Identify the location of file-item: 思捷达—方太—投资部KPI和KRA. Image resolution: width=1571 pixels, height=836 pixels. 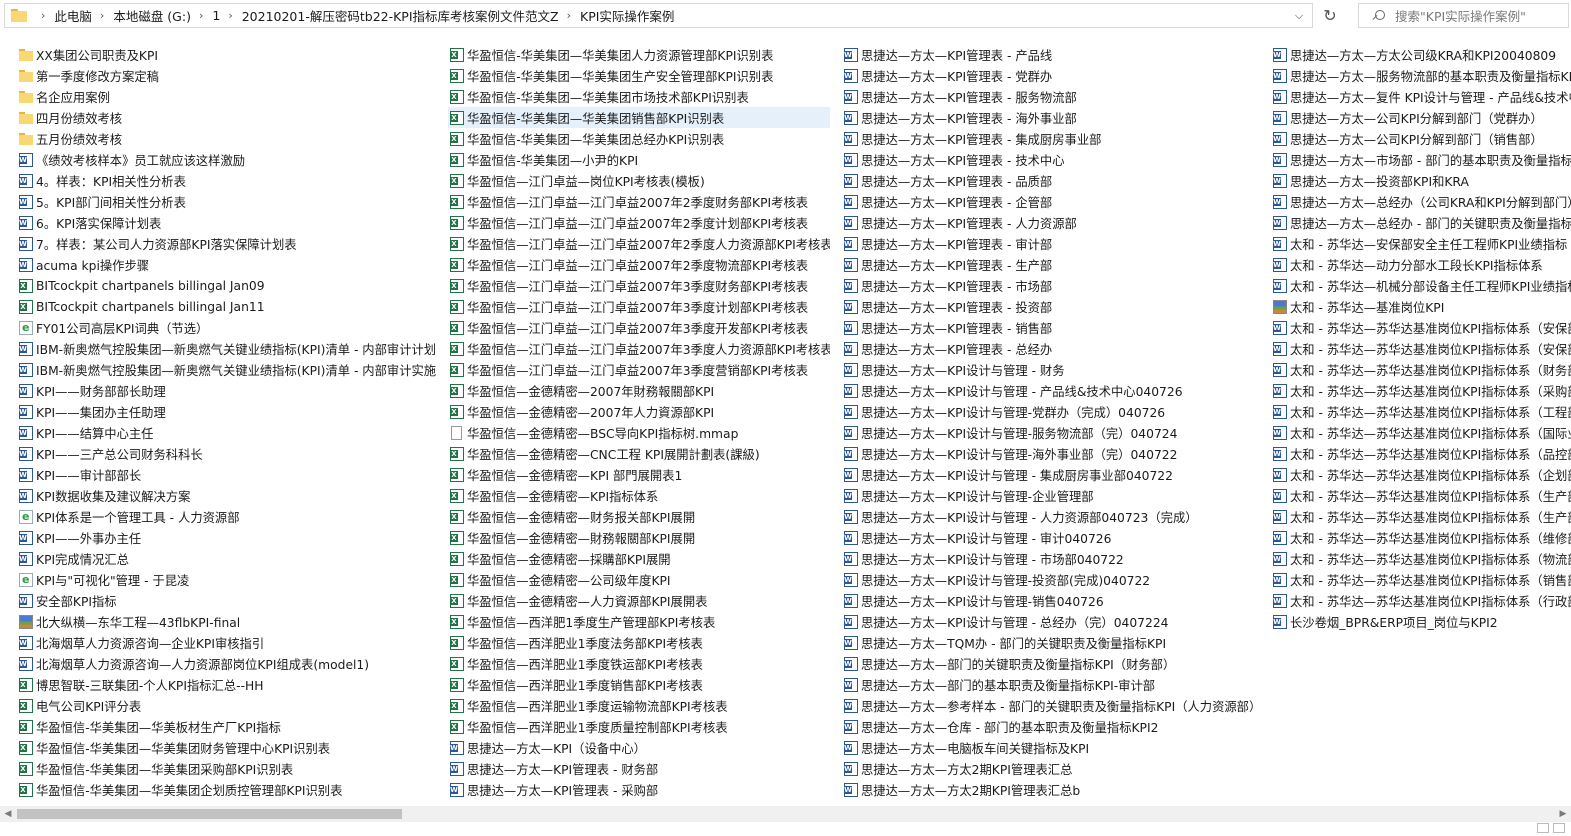
(1421, 180).